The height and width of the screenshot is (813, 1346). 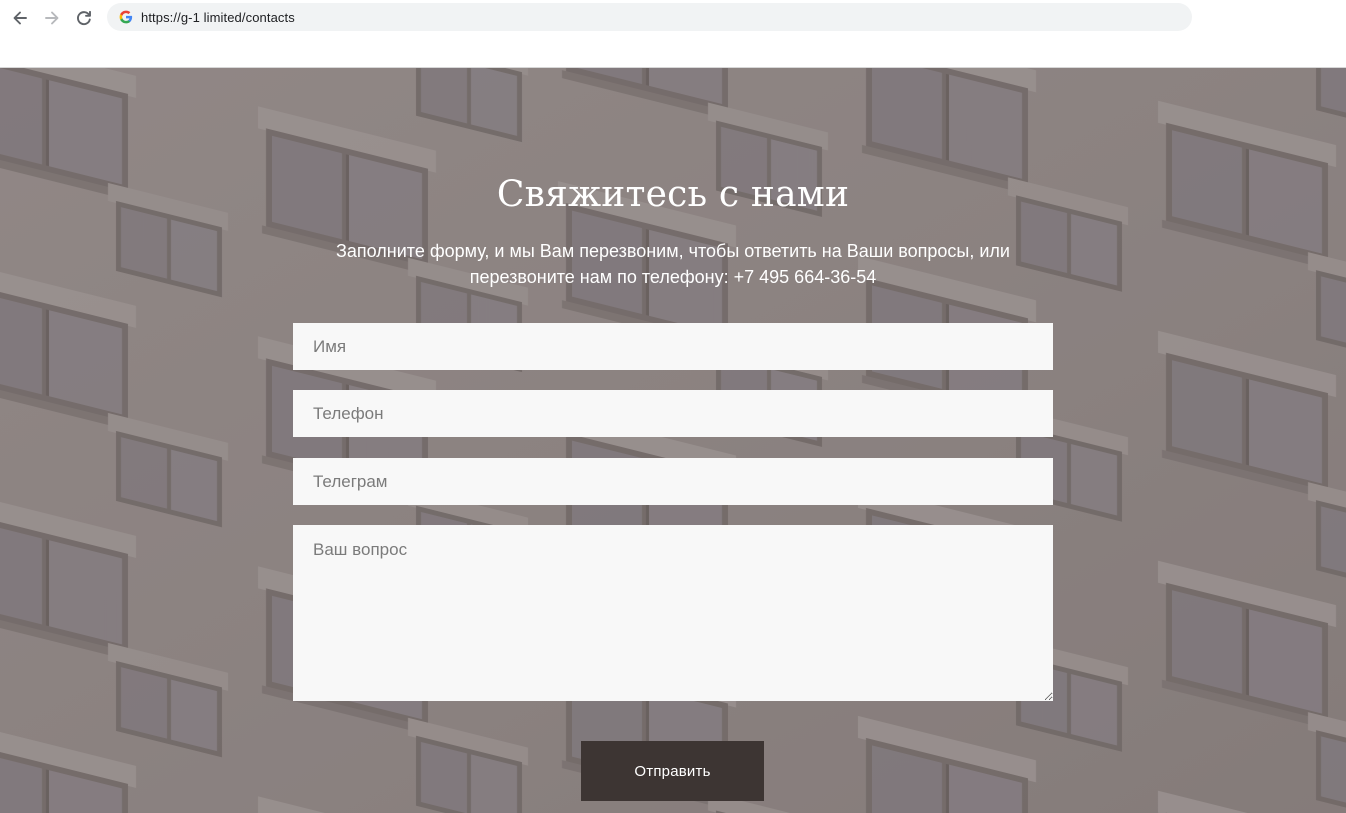 I want to click on reload-button, so click(x=84, y=18).